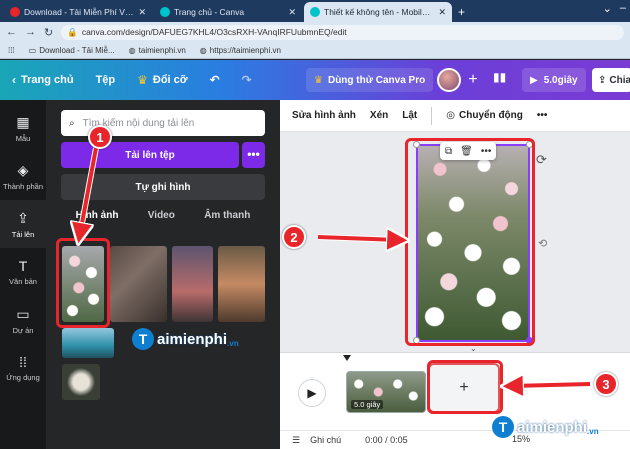 The image size is (630, 449). I want to click on step-badge-3: 3, so click(606, 384).